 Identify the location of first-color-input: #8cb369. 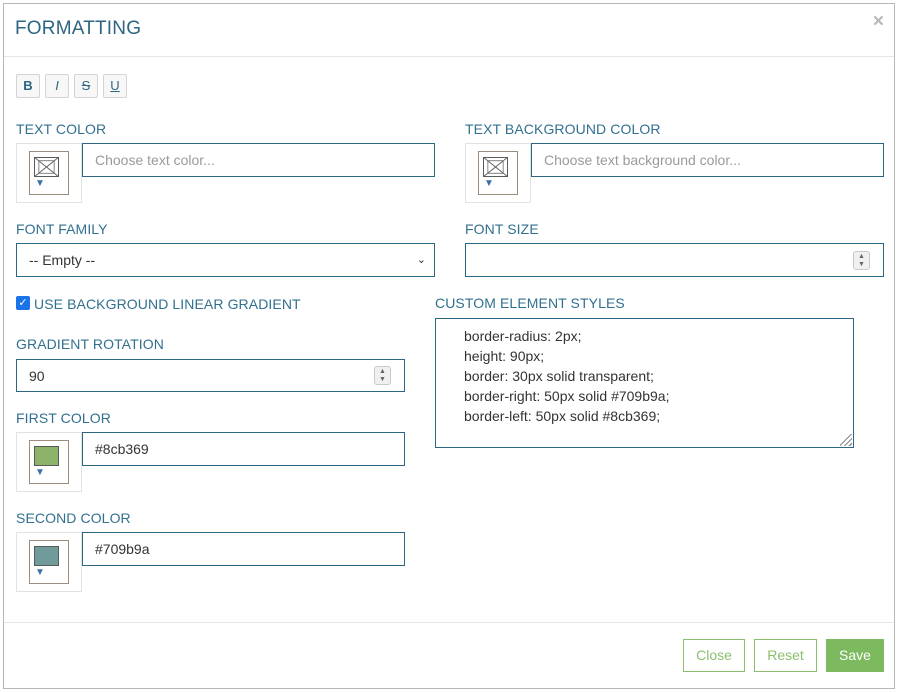
(243, 449).